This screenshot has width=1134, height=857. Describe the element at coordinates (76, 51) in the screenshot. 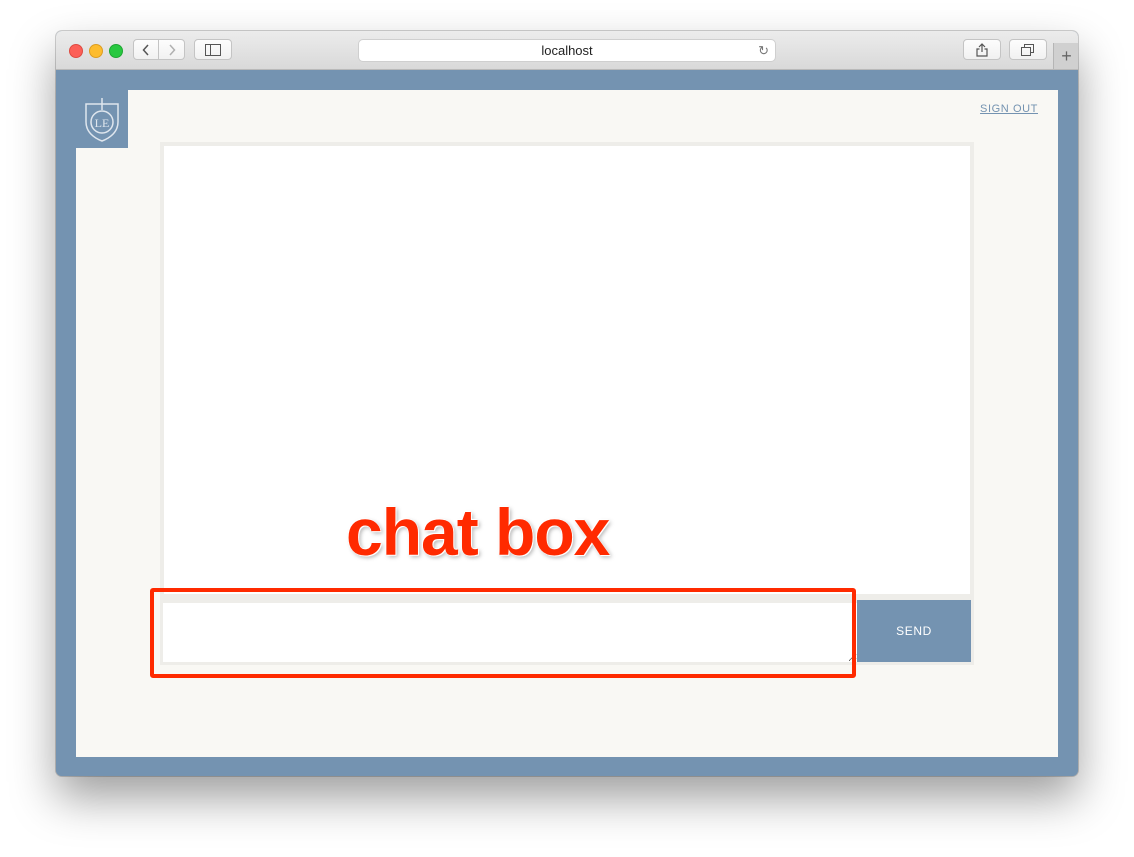

I see `close-window-button` at that location.